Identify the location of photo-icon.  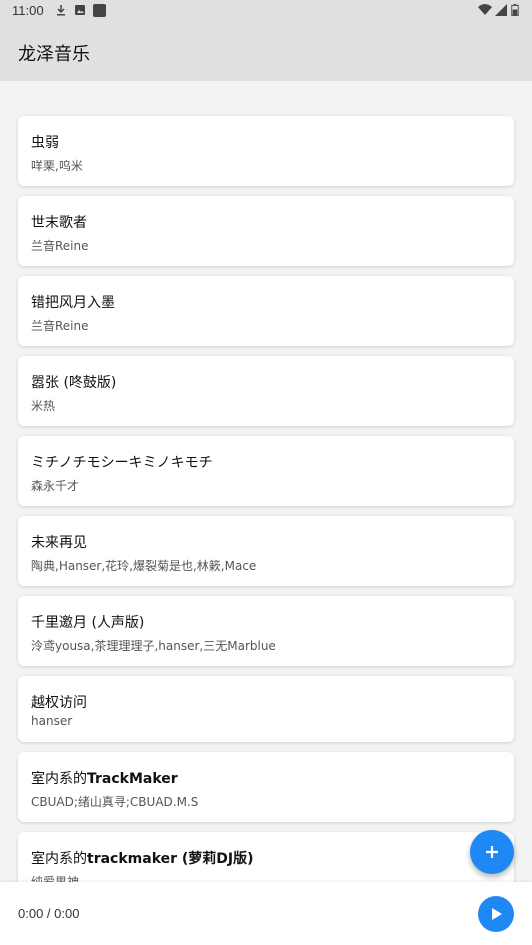
(80, 10).